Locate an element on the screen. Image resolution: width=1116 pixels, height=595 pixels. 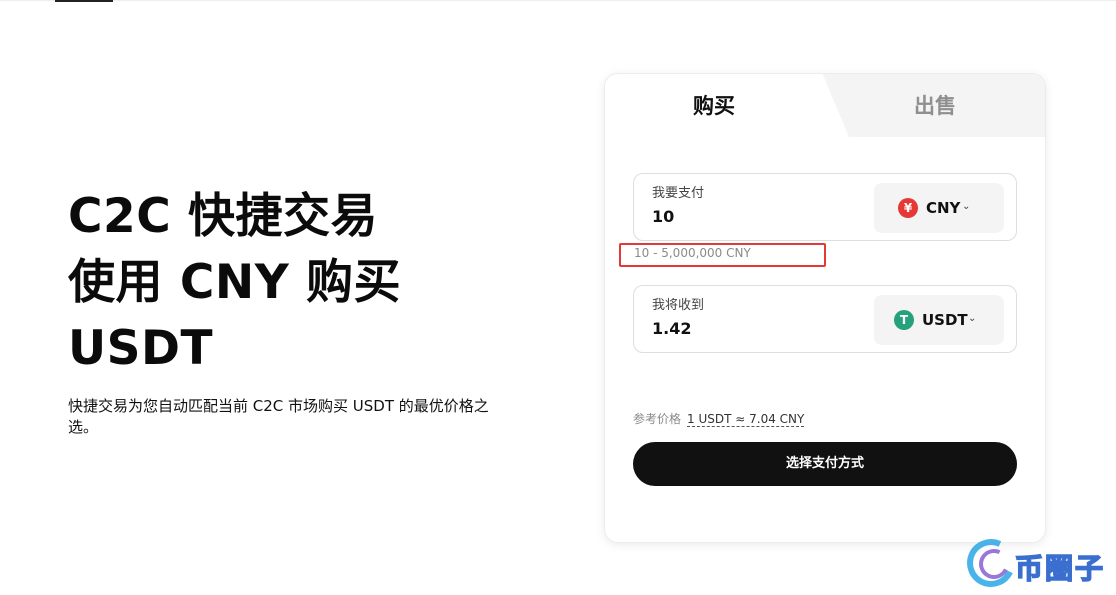
reference-price: 参考价格 1 USDT ≈ 7.04 CNY is located at coordinates (719, 418).